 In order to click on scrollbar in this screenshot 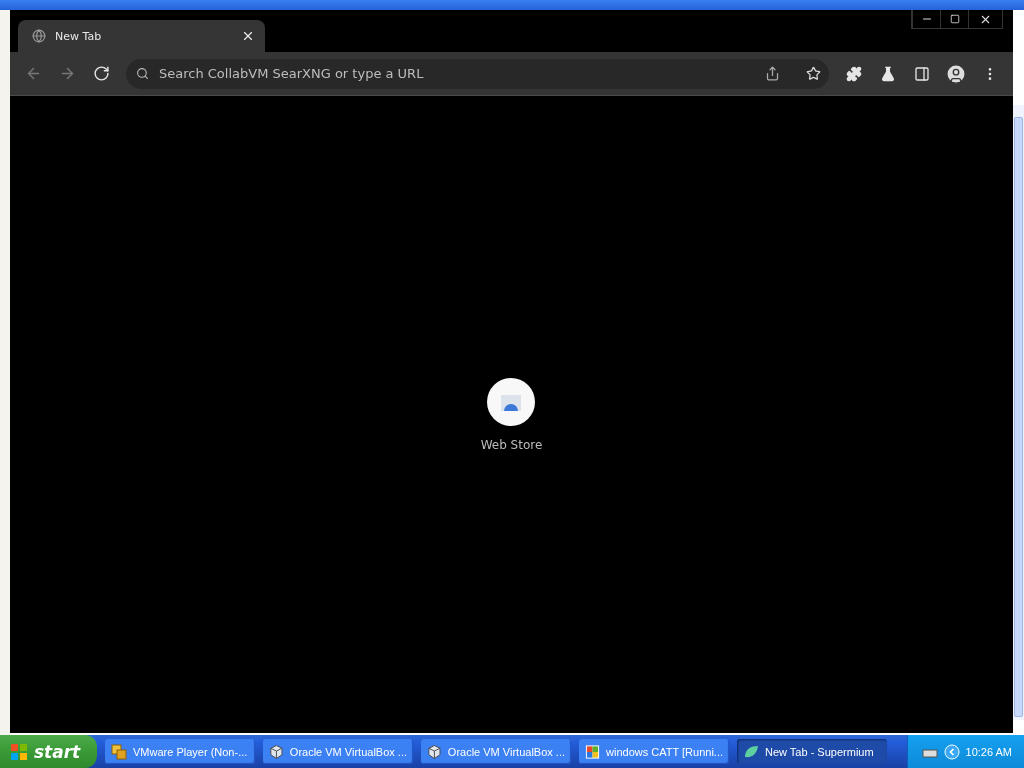, I will do `click(1018, 412)`.